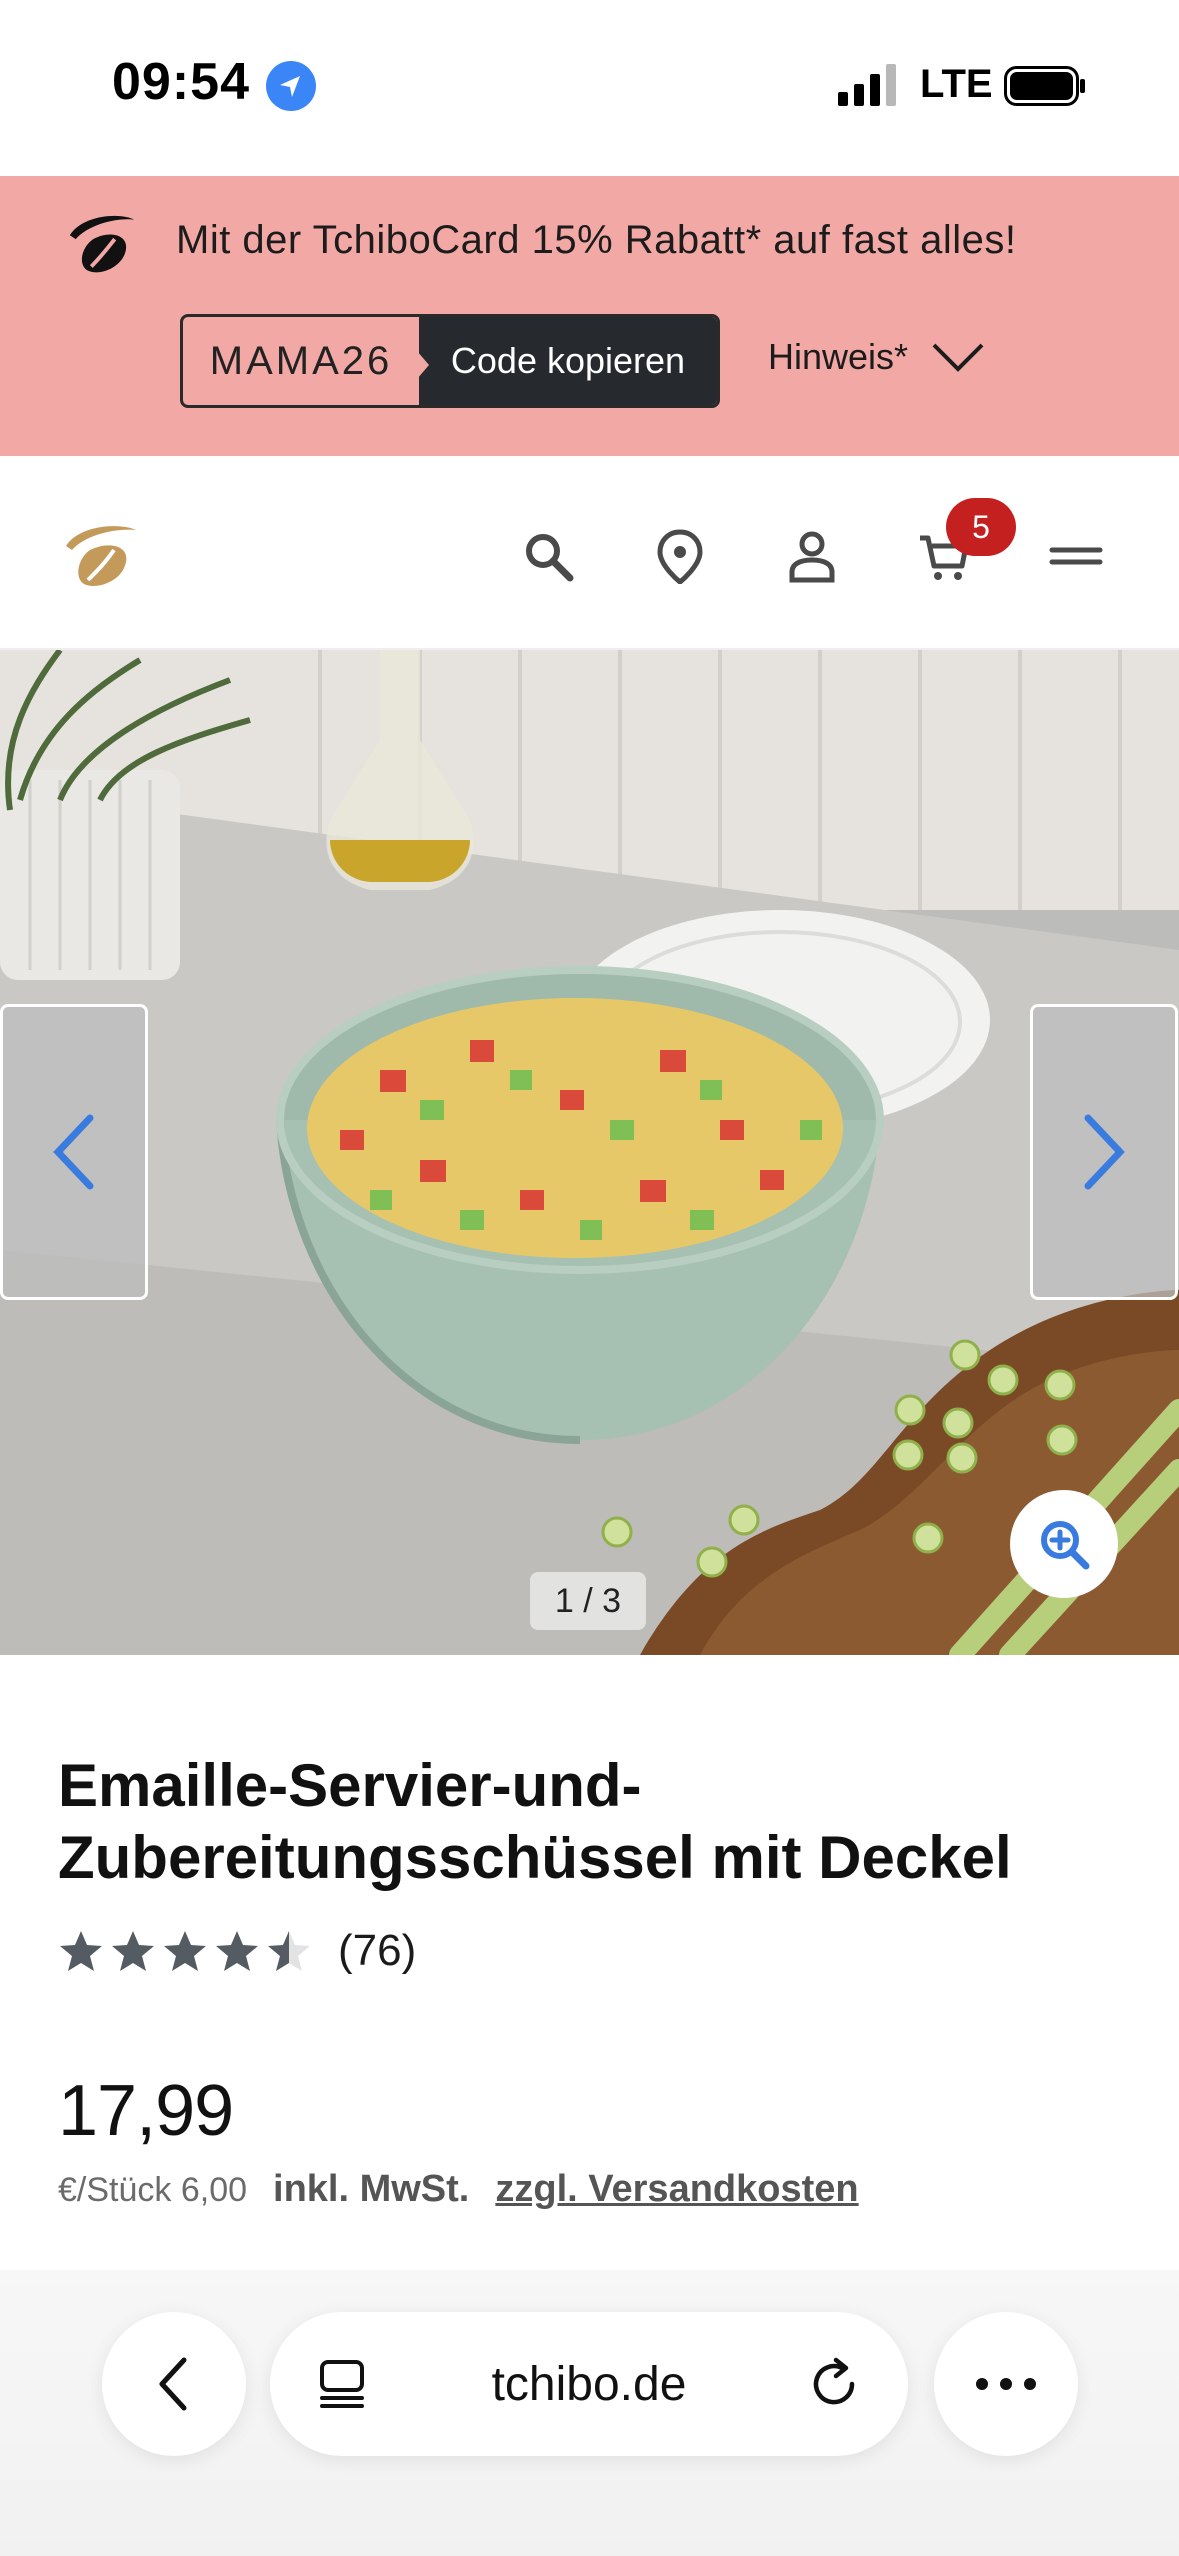 The image size is (1179, 2556). I want to click on chevron-down-icon, so click(958, 357).